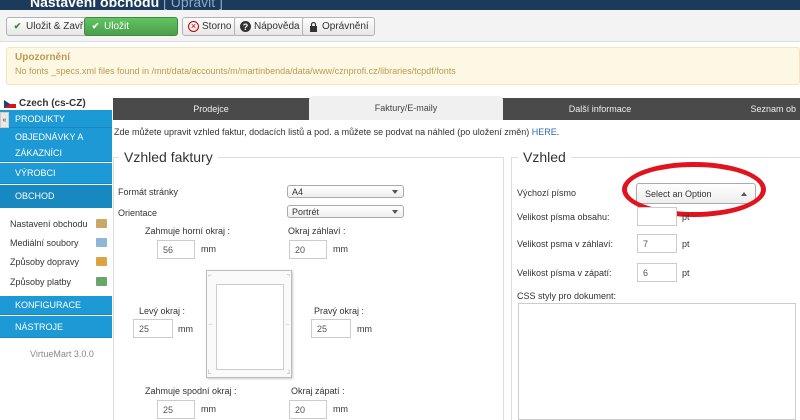  What do you see at coordinates (35, 196) in the screenshot?
I see `sidebar-section-label: OBCHOD` at bounding box center [35, 196].